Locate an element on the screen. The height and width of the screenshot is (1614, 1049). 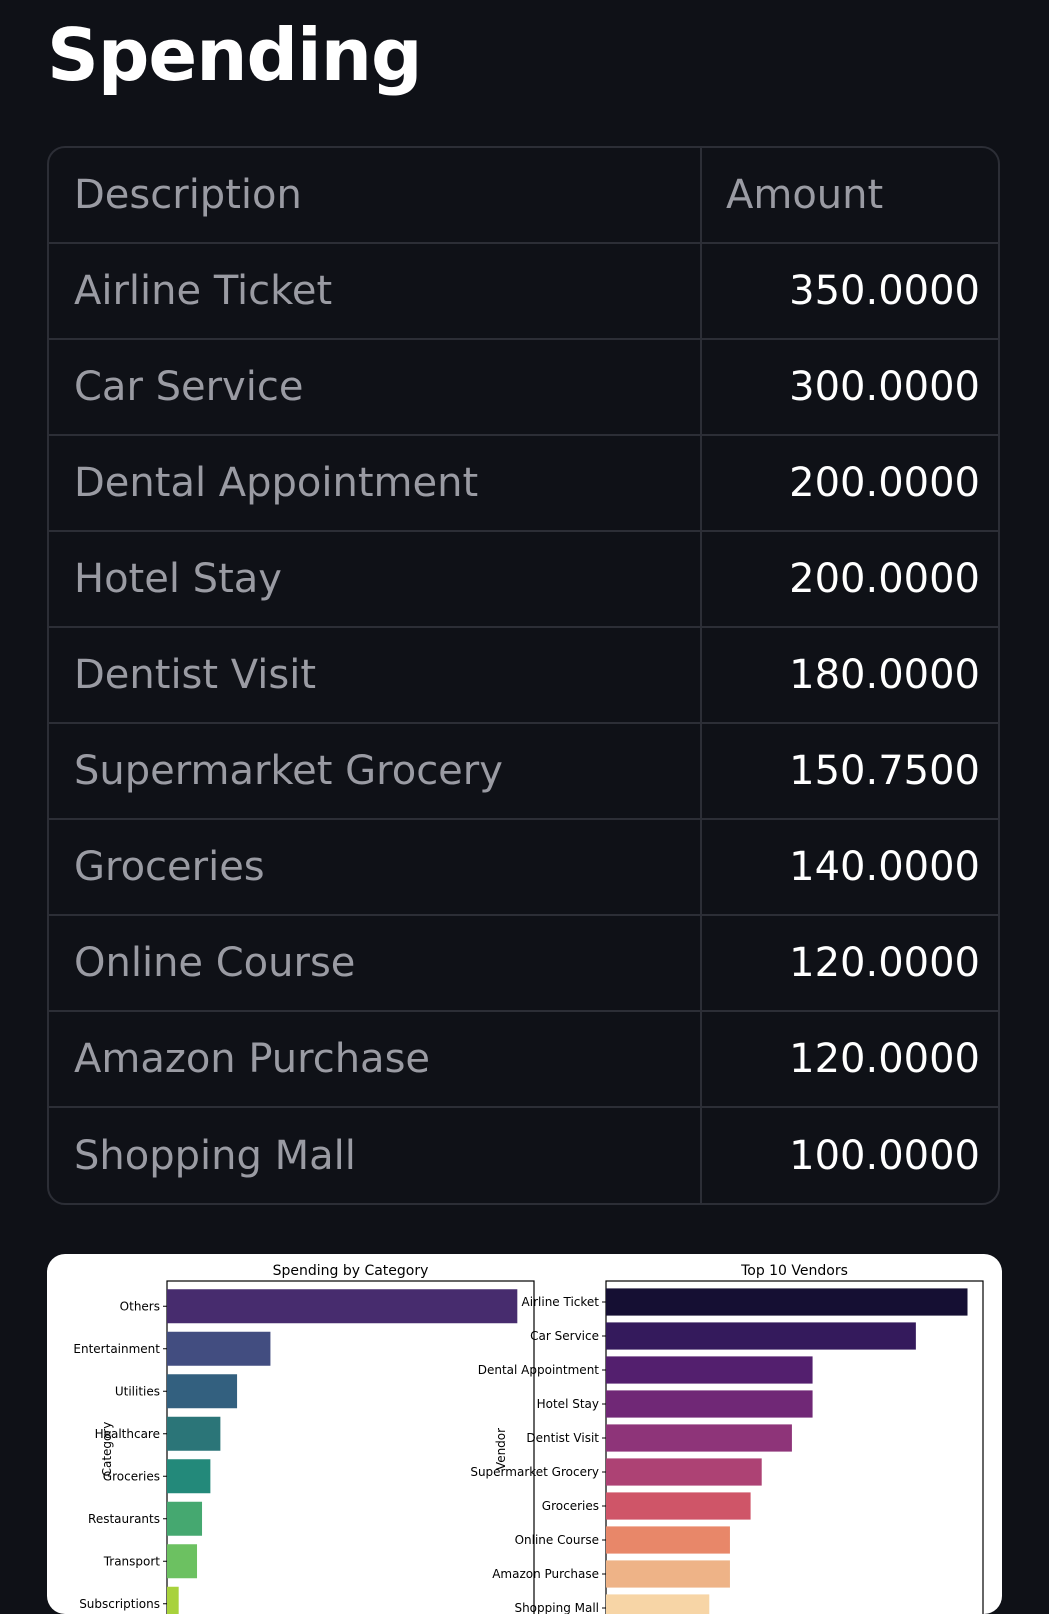
table-row: Car Service 300.0000 is located at coordinates (523, 388).